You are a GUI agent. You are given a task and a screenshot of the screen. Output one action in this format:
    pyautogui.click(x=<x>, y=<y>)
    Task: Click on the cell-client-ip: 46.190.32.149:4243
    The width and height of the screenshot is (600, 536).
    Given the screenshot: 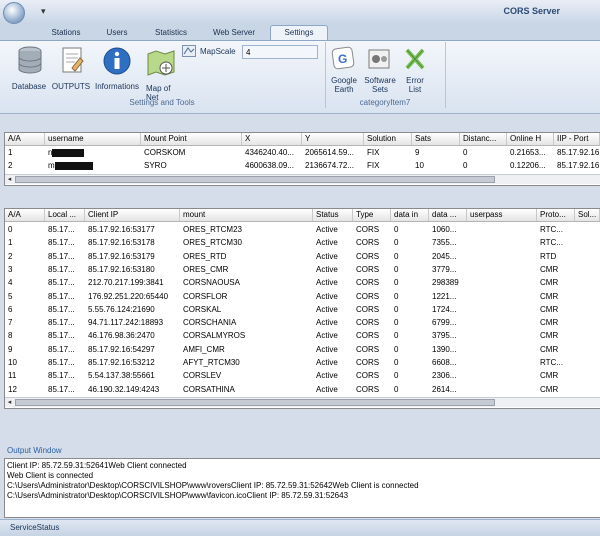 What is the action you would take?
    pyautogui.click(x=124, y=389)
    